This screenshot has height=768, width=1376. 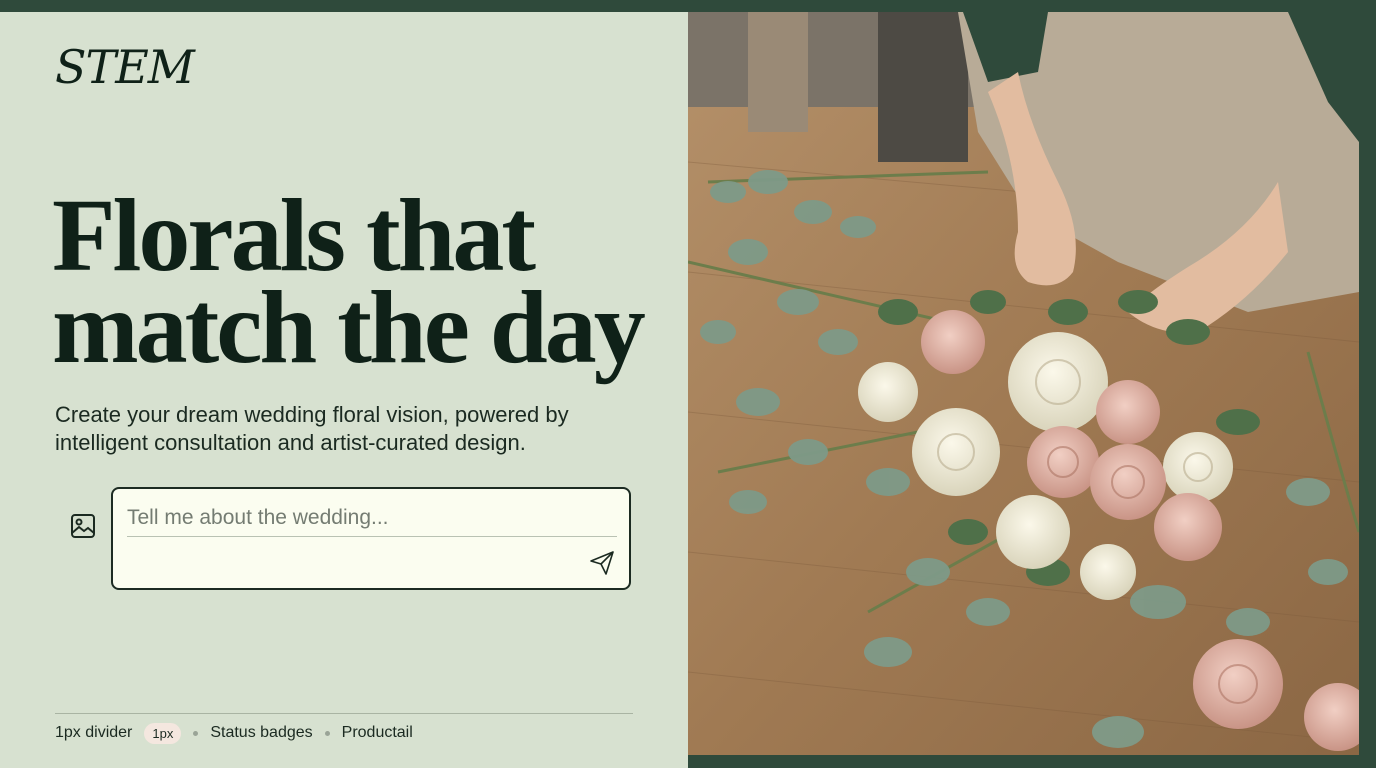 What do you see at coordinates (125, 67) in the screenshot?
I see `brand-logo: STEM` at bounding box center [125, 67].